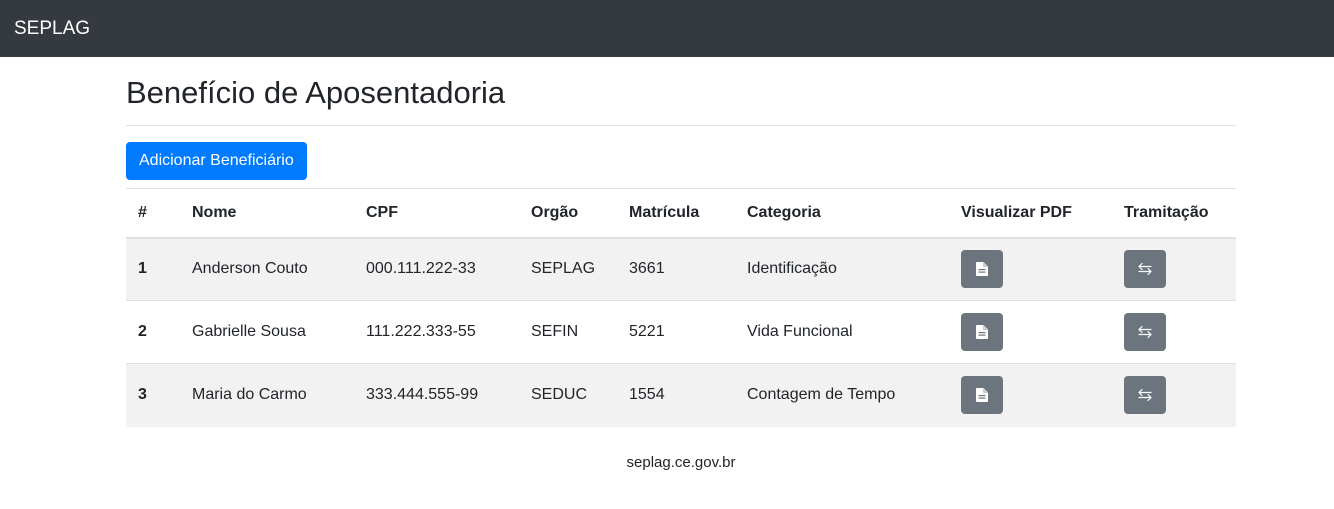 This screenshot has width=1334, height=509. Describe the element at coordinates (568, 395) in the screenshot. I see `row-orgao: SEDUC` at that location.